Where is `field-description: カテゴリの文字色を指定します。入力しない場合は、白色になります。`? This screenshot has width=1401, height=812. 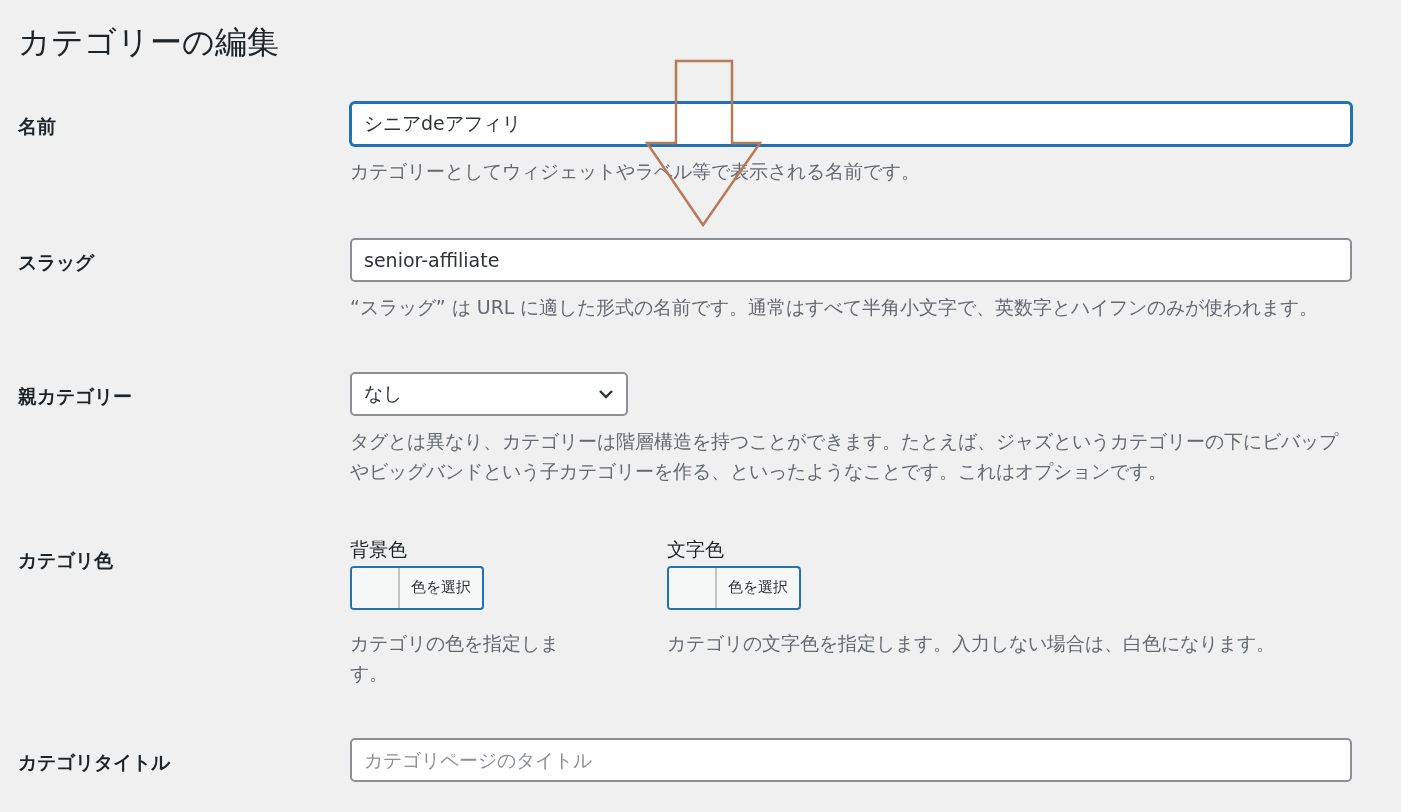
field-description: カテゴリの文字色を指定します。入力しない場合は、白色になります。 is located at coordinates (971, 643).